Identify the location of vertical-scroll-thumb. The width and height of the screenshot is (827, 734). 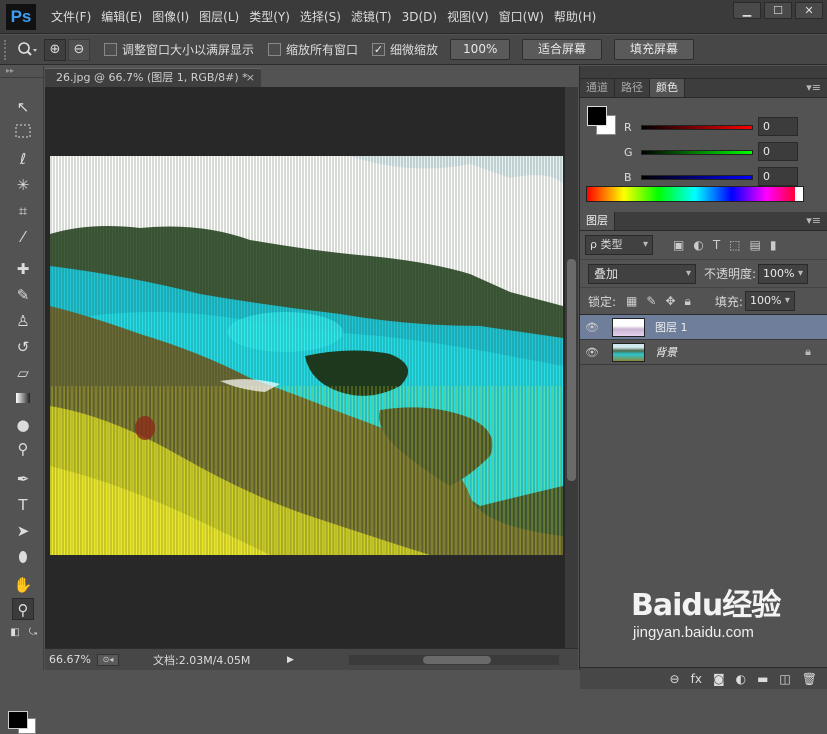
(571, 370).